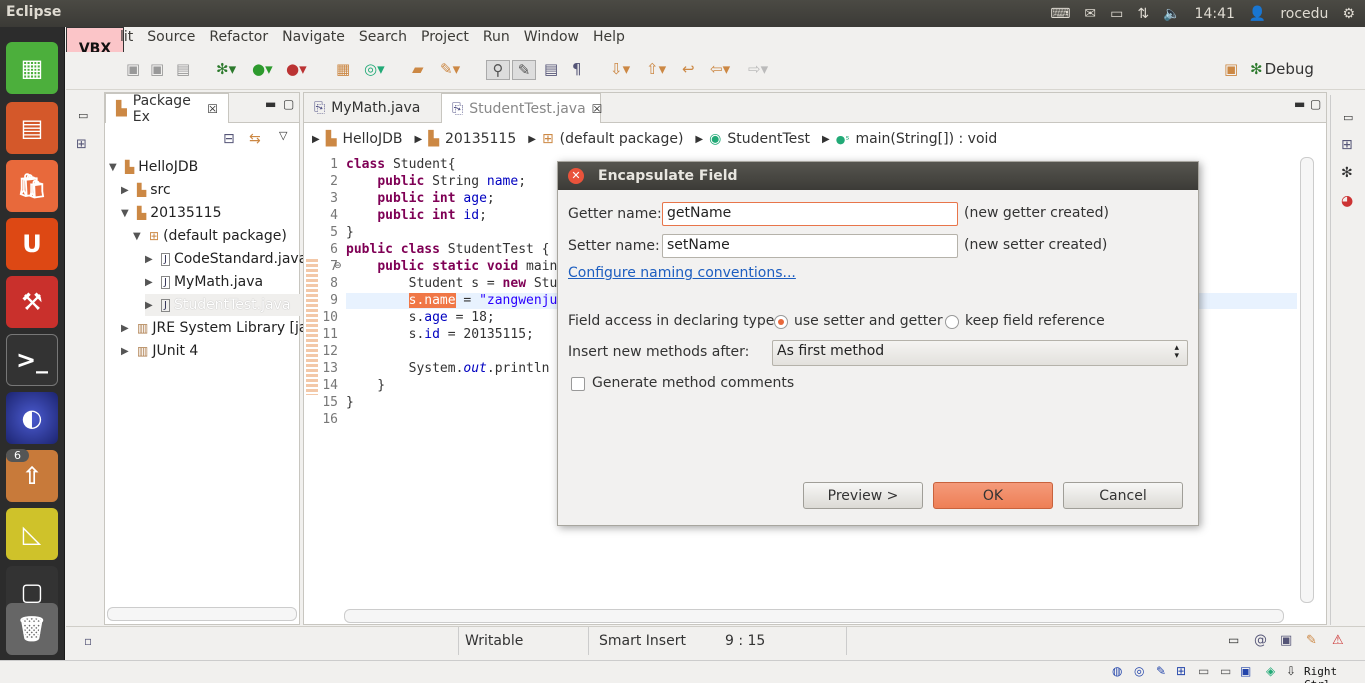 The image size is (1365, 683). I want to click on eclipse-icon: ◐, so click(32, 418).